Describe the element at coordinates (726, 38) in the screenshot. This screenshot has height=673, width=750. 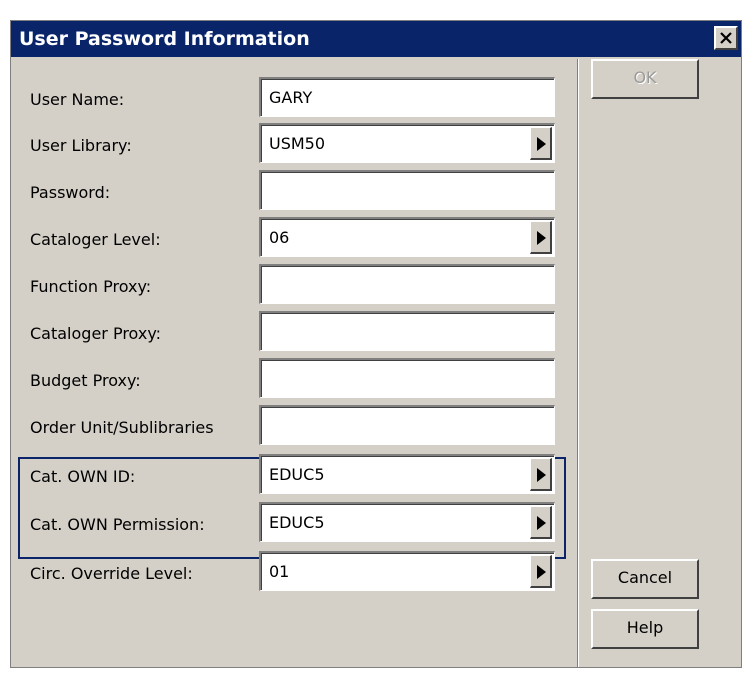
I see `close-button` at that location.